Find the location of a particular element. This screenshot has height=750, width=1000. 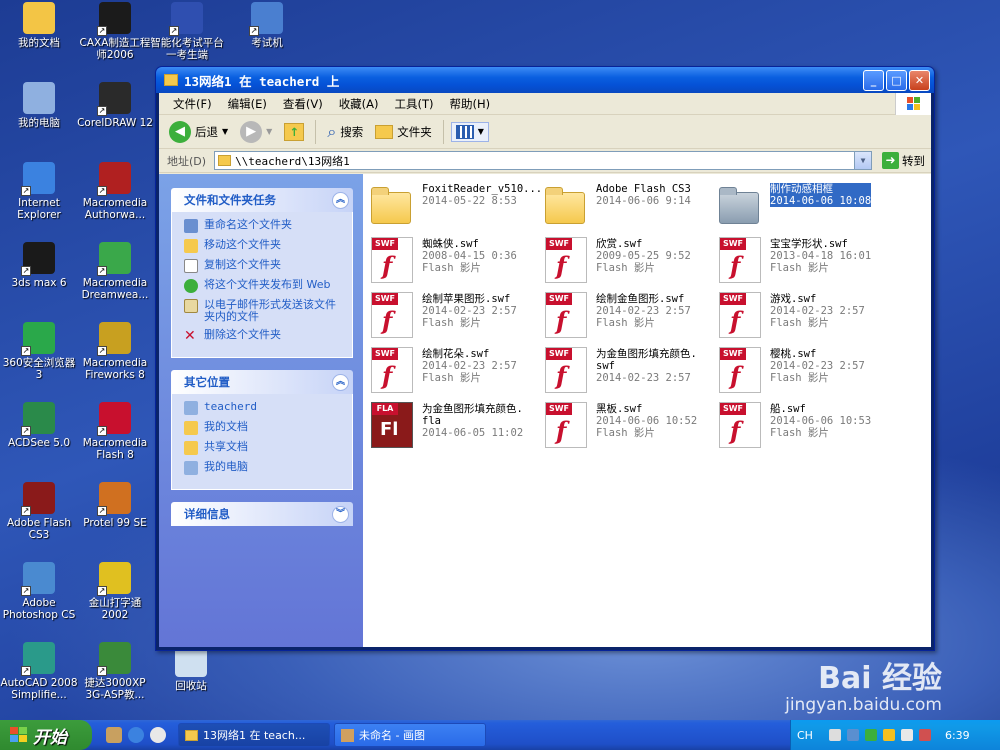

fla-file-icon: FLA Fl is located at coordinates (393, 425).